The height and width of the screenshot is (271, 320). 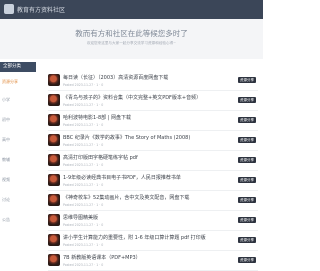 What do you see at coordinates (134, 237) in the screenshot?
I see `topic-title: 讲小学生计算能力的重要性，附 1-6 年级口算计算题 pdf 打印版` at bounding box center [134, 237].